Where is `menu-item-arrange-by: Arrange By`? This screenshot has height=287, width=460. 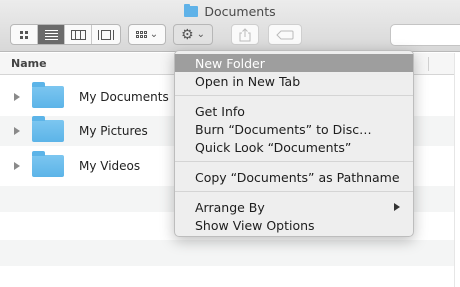
menu-item-arrange-by: Arrange By is located at coordinates (294, 207).